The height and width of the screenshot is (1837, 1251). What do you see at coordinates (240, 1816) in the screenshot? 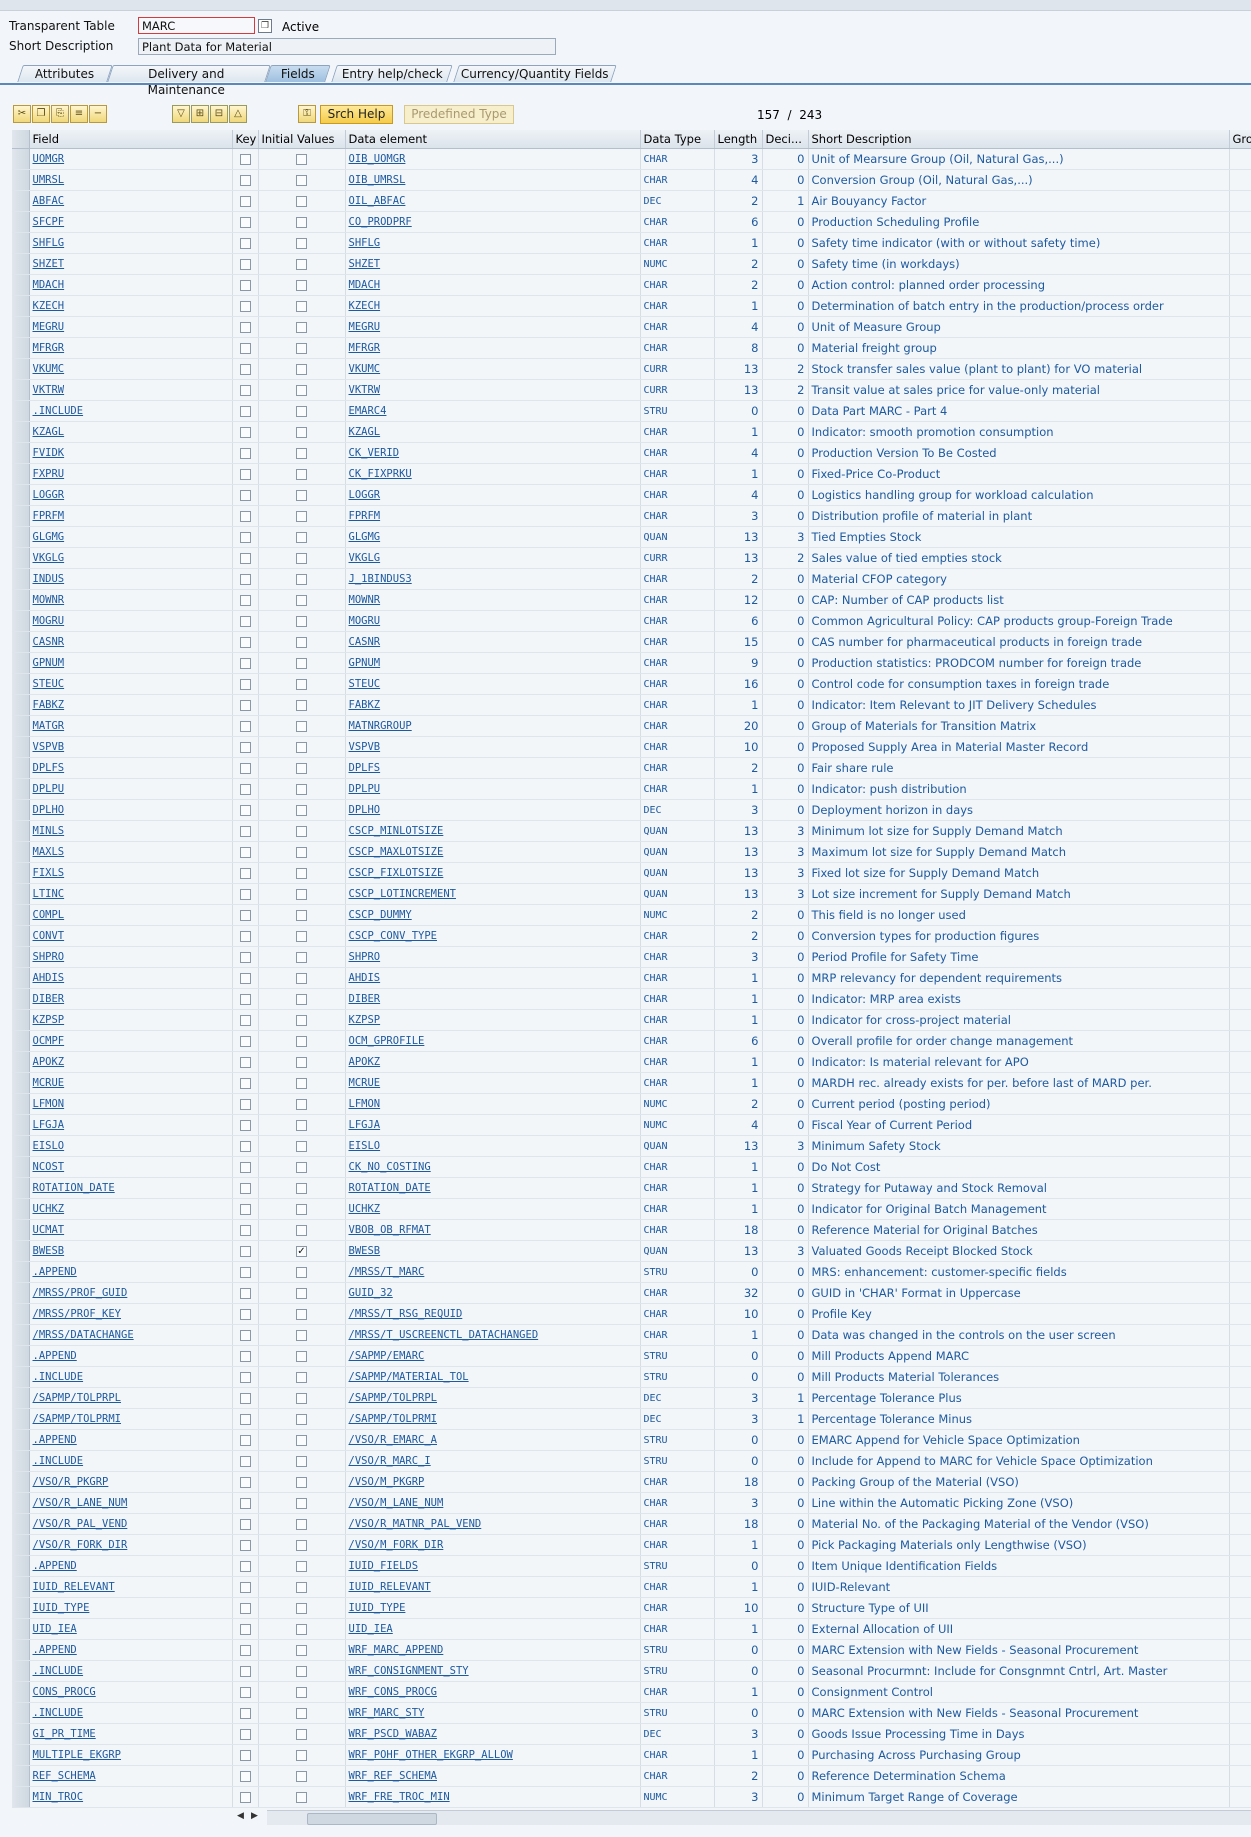
I see `scroll-left-icon: ◀` at bounding box center [240, 1816].